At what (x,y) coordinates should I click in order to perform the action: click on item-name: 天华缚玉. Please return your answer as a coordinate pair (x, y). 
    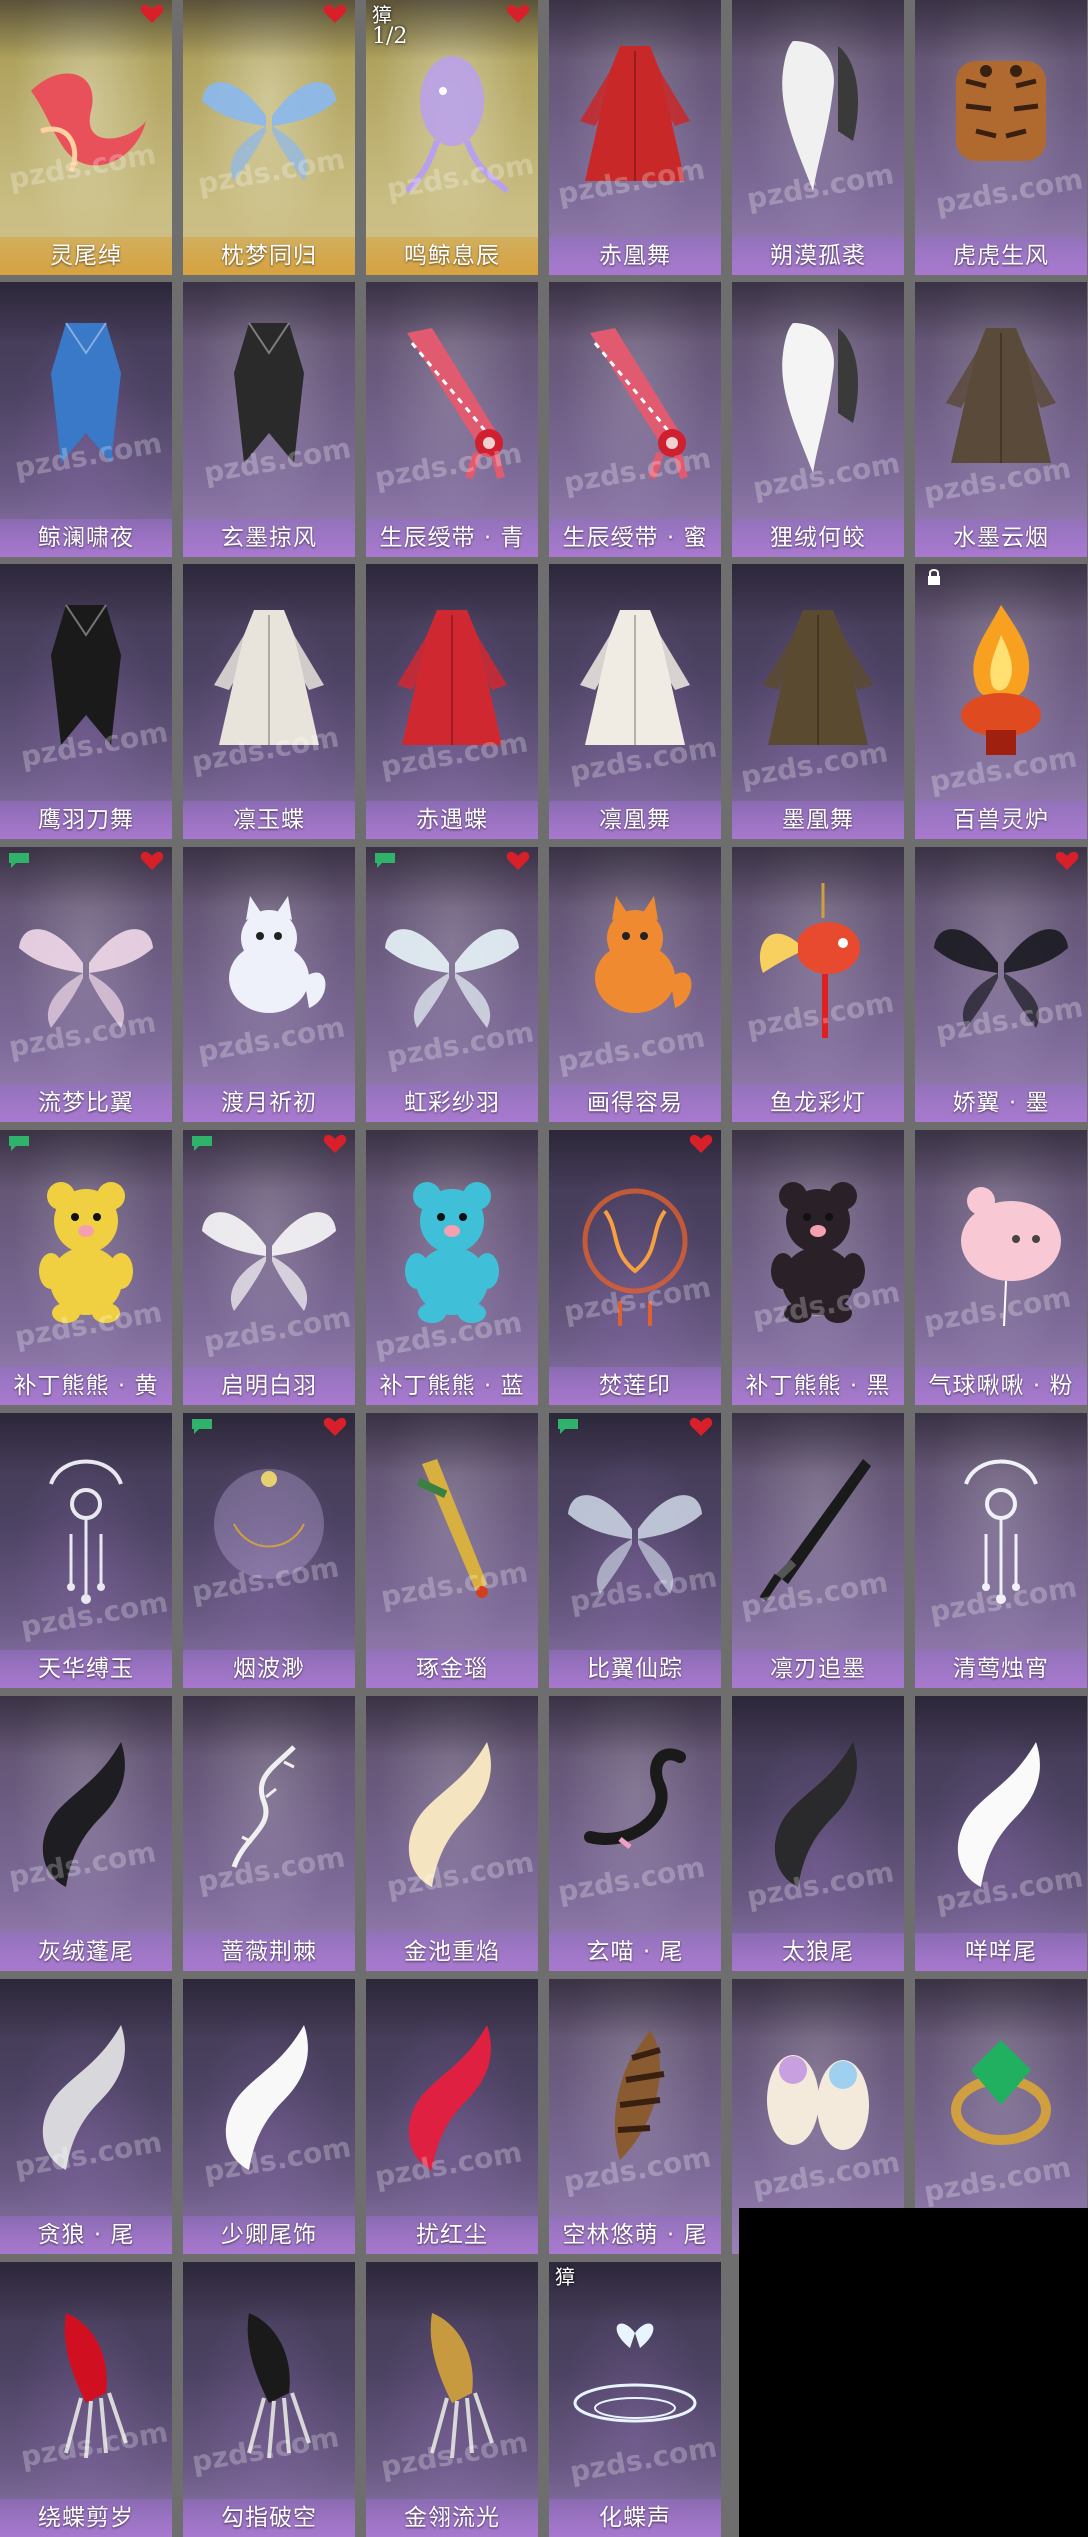
    Looking at the image, I should click on (86, 1669).